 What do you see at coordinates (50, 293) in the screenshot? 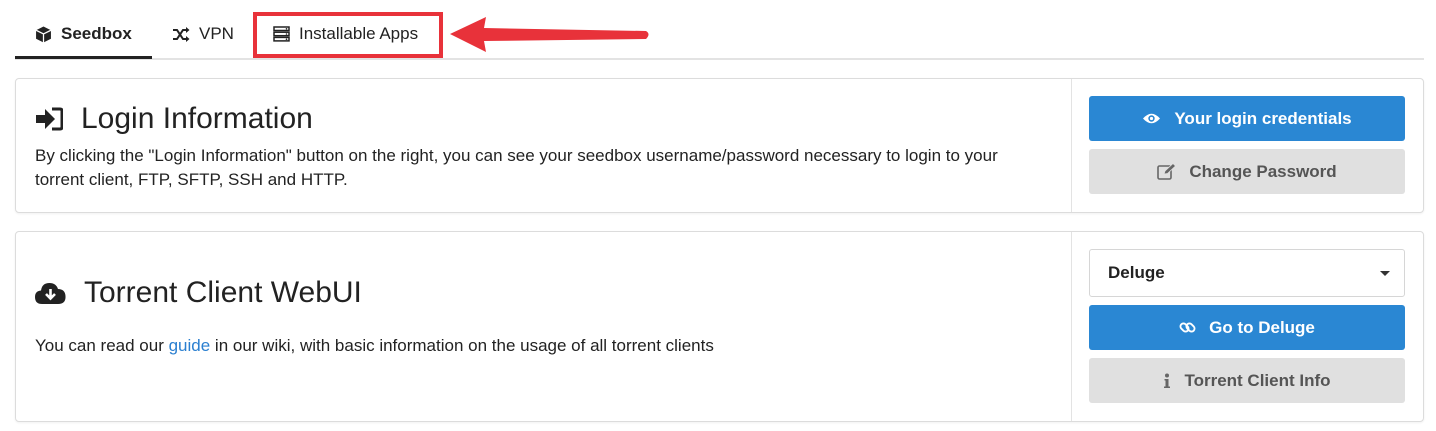
I see `cloud-download-icon` at bounding box center [50, 293].